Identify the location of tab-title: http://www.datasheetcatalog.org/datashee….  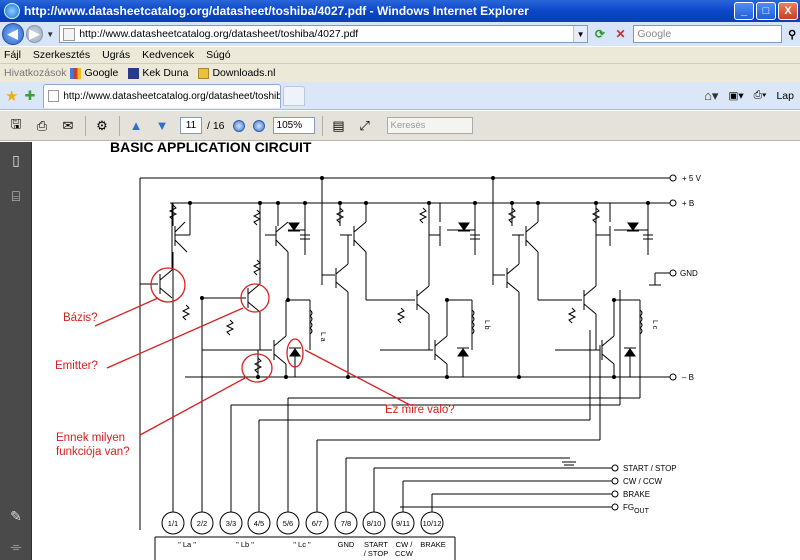
(172, 96).